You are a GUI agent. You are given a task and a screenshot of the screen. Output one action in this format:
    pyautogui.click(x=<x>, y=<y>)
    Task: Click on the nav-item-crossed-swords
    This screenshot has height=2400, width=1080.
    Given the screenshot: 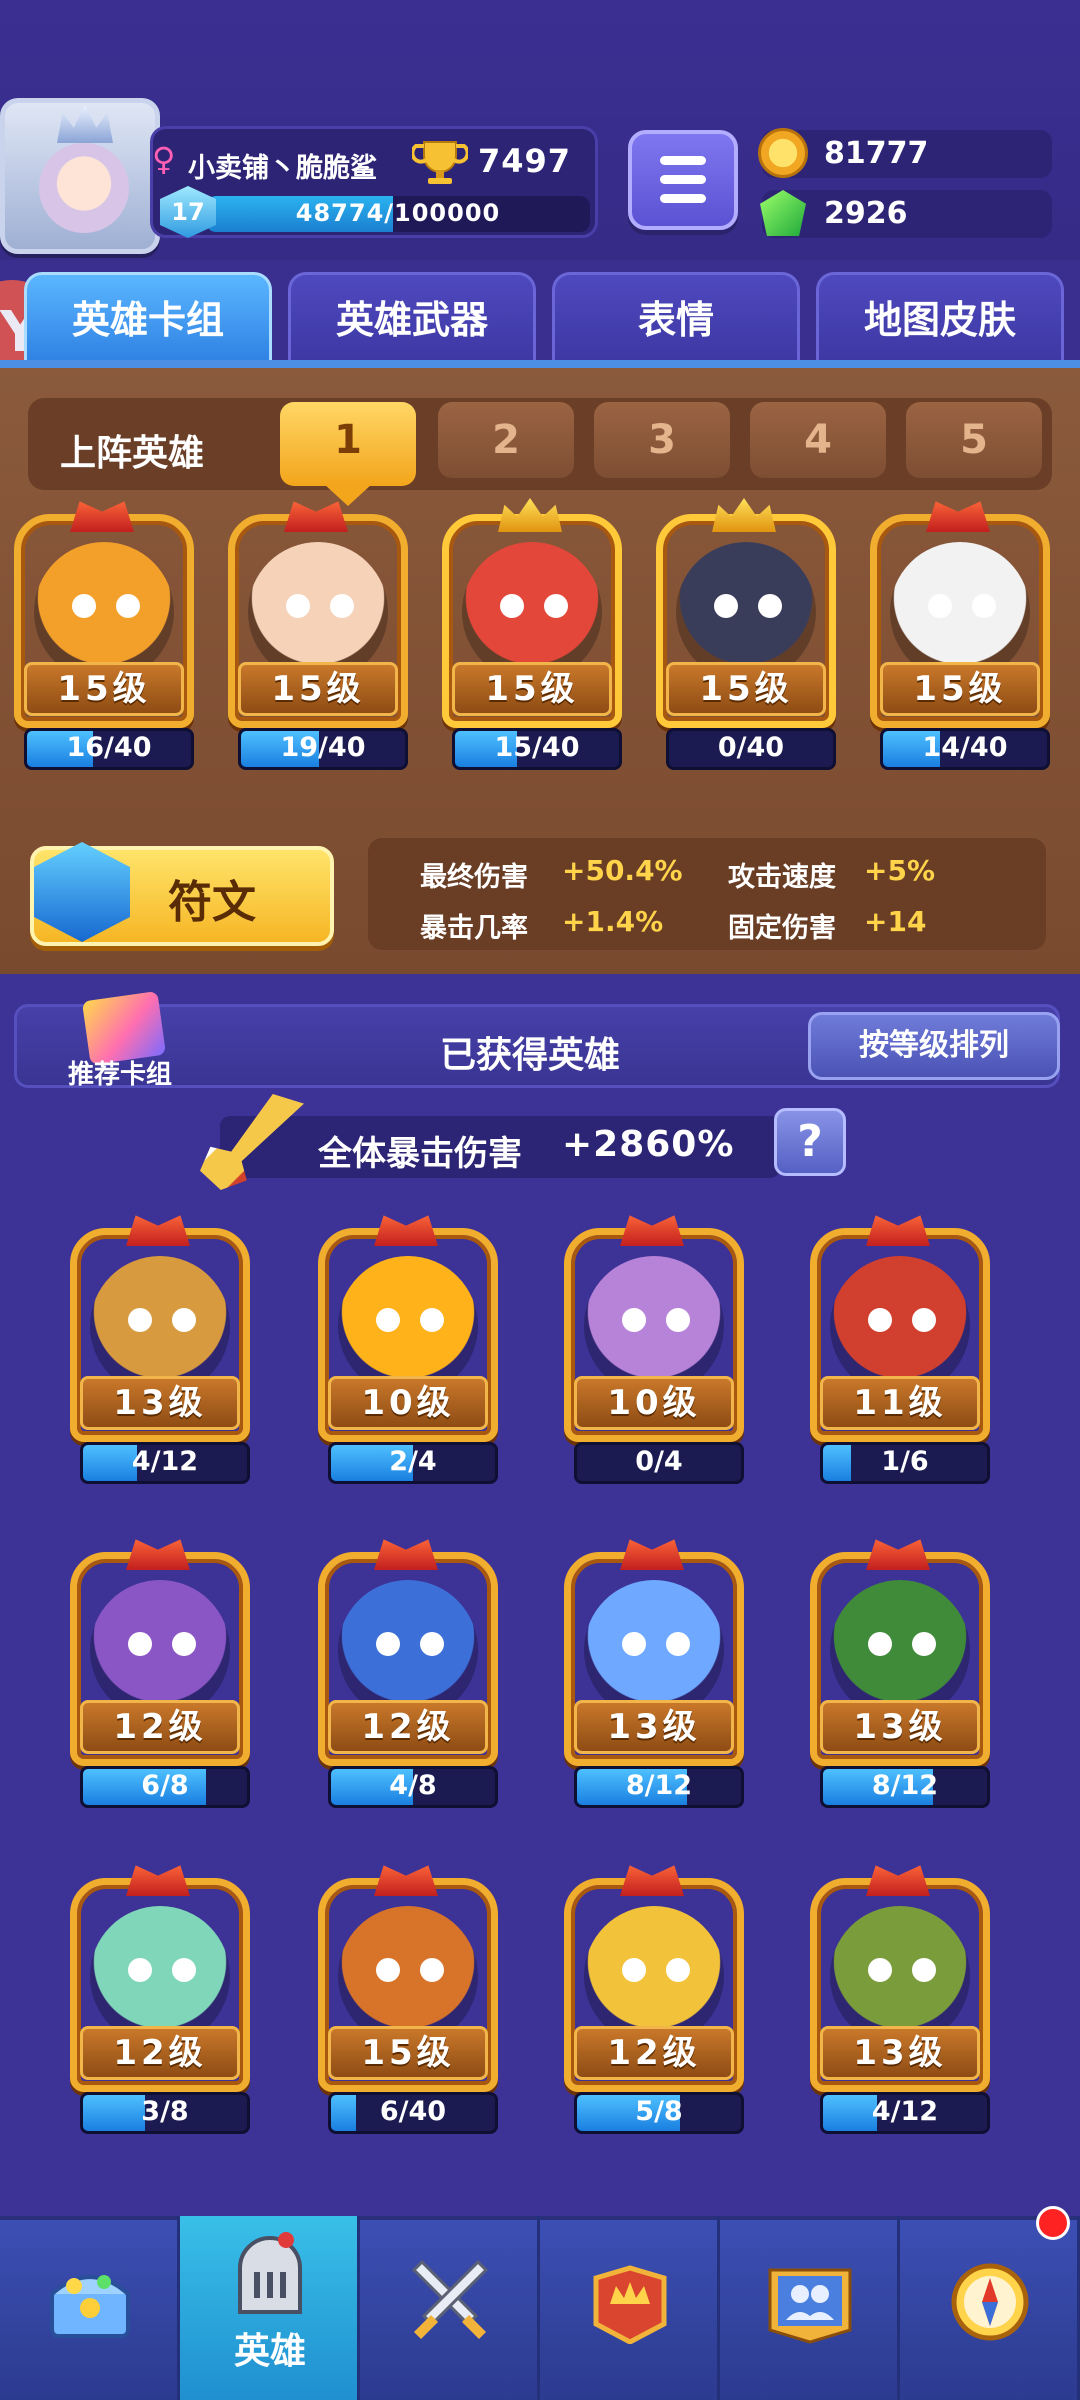 What is the action you would take?
    pyautogui.click(x=450, y=2308)
    